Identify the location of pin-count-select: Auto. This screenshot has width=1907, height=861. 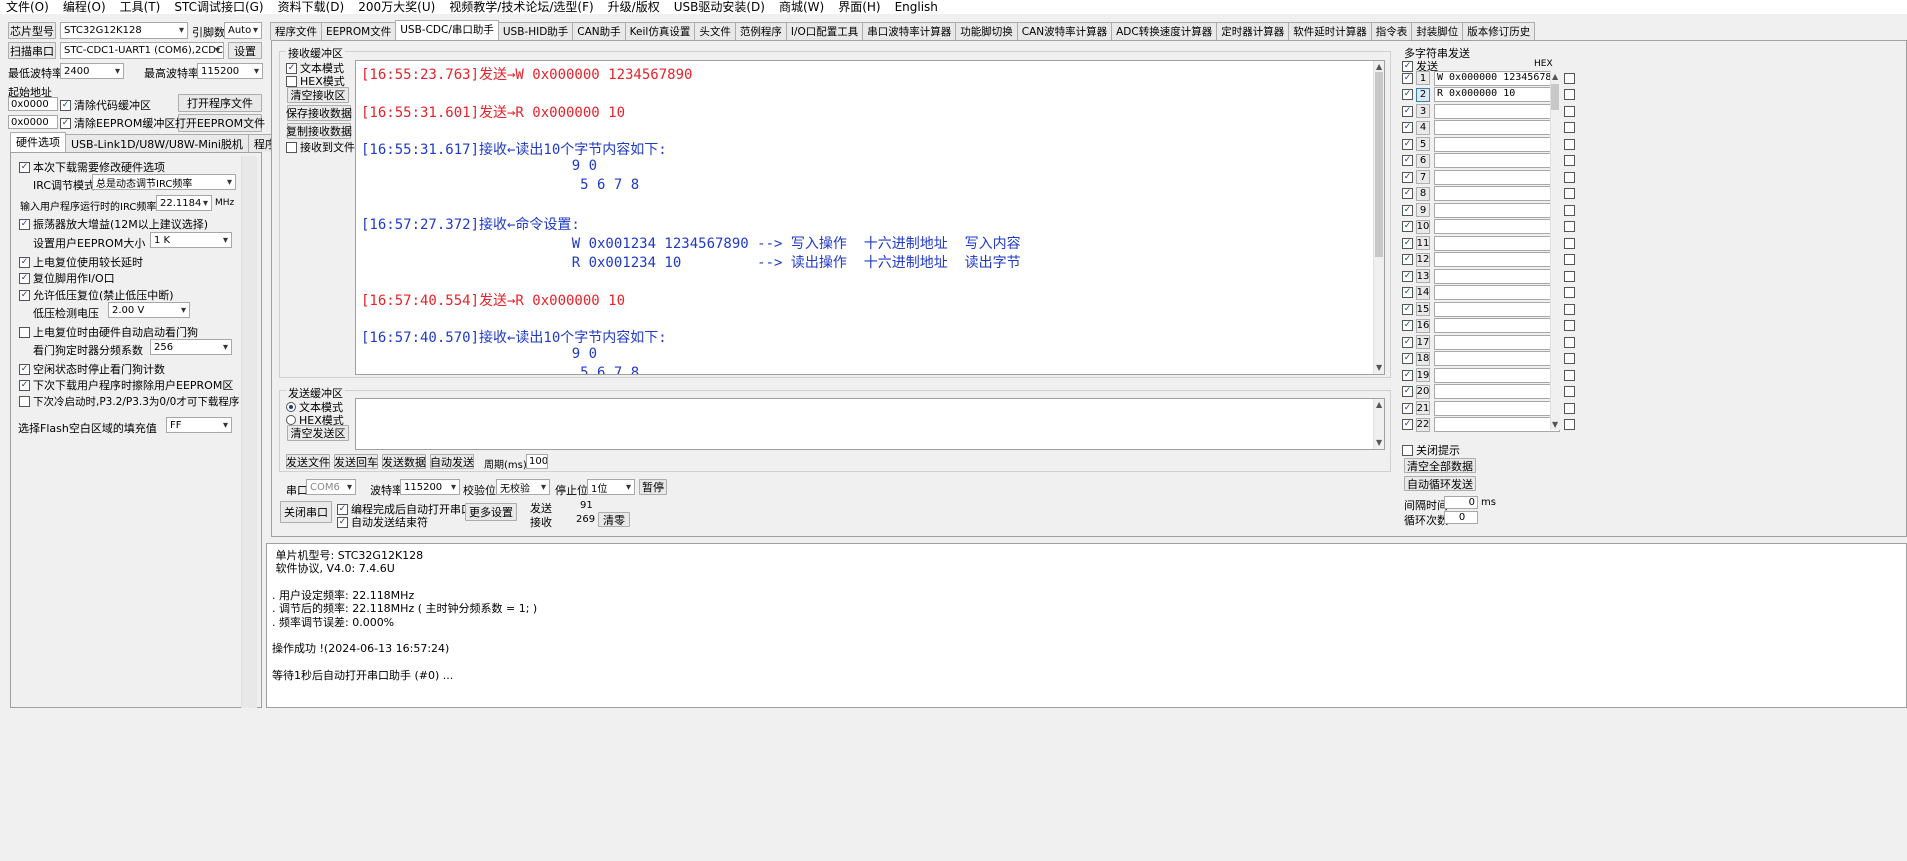
(243, 30).